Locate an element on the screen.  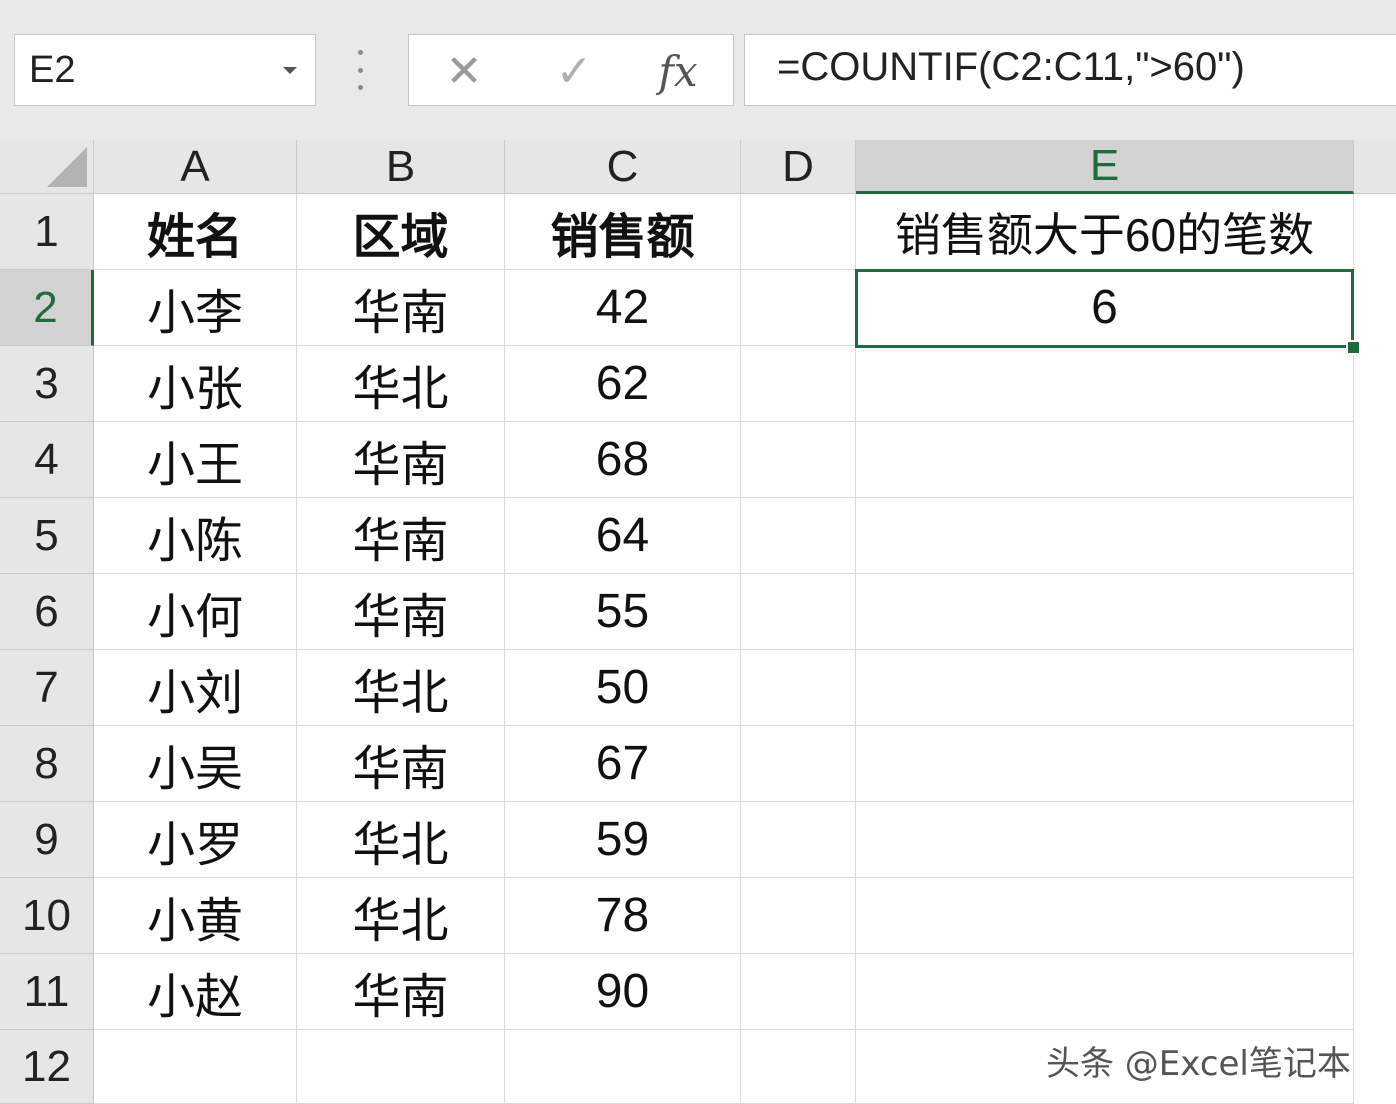
cell-b9: 华北 is located at coordinates (401, 840).